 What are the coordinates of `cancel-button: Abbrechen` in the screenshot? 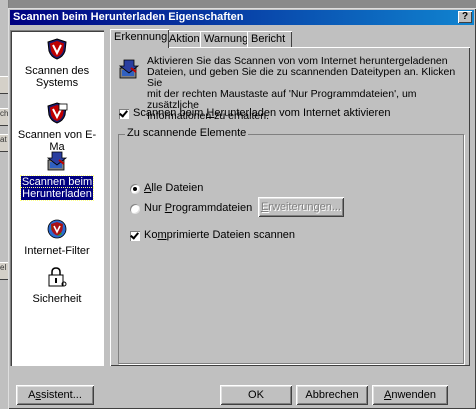 It's located at (332, 395).